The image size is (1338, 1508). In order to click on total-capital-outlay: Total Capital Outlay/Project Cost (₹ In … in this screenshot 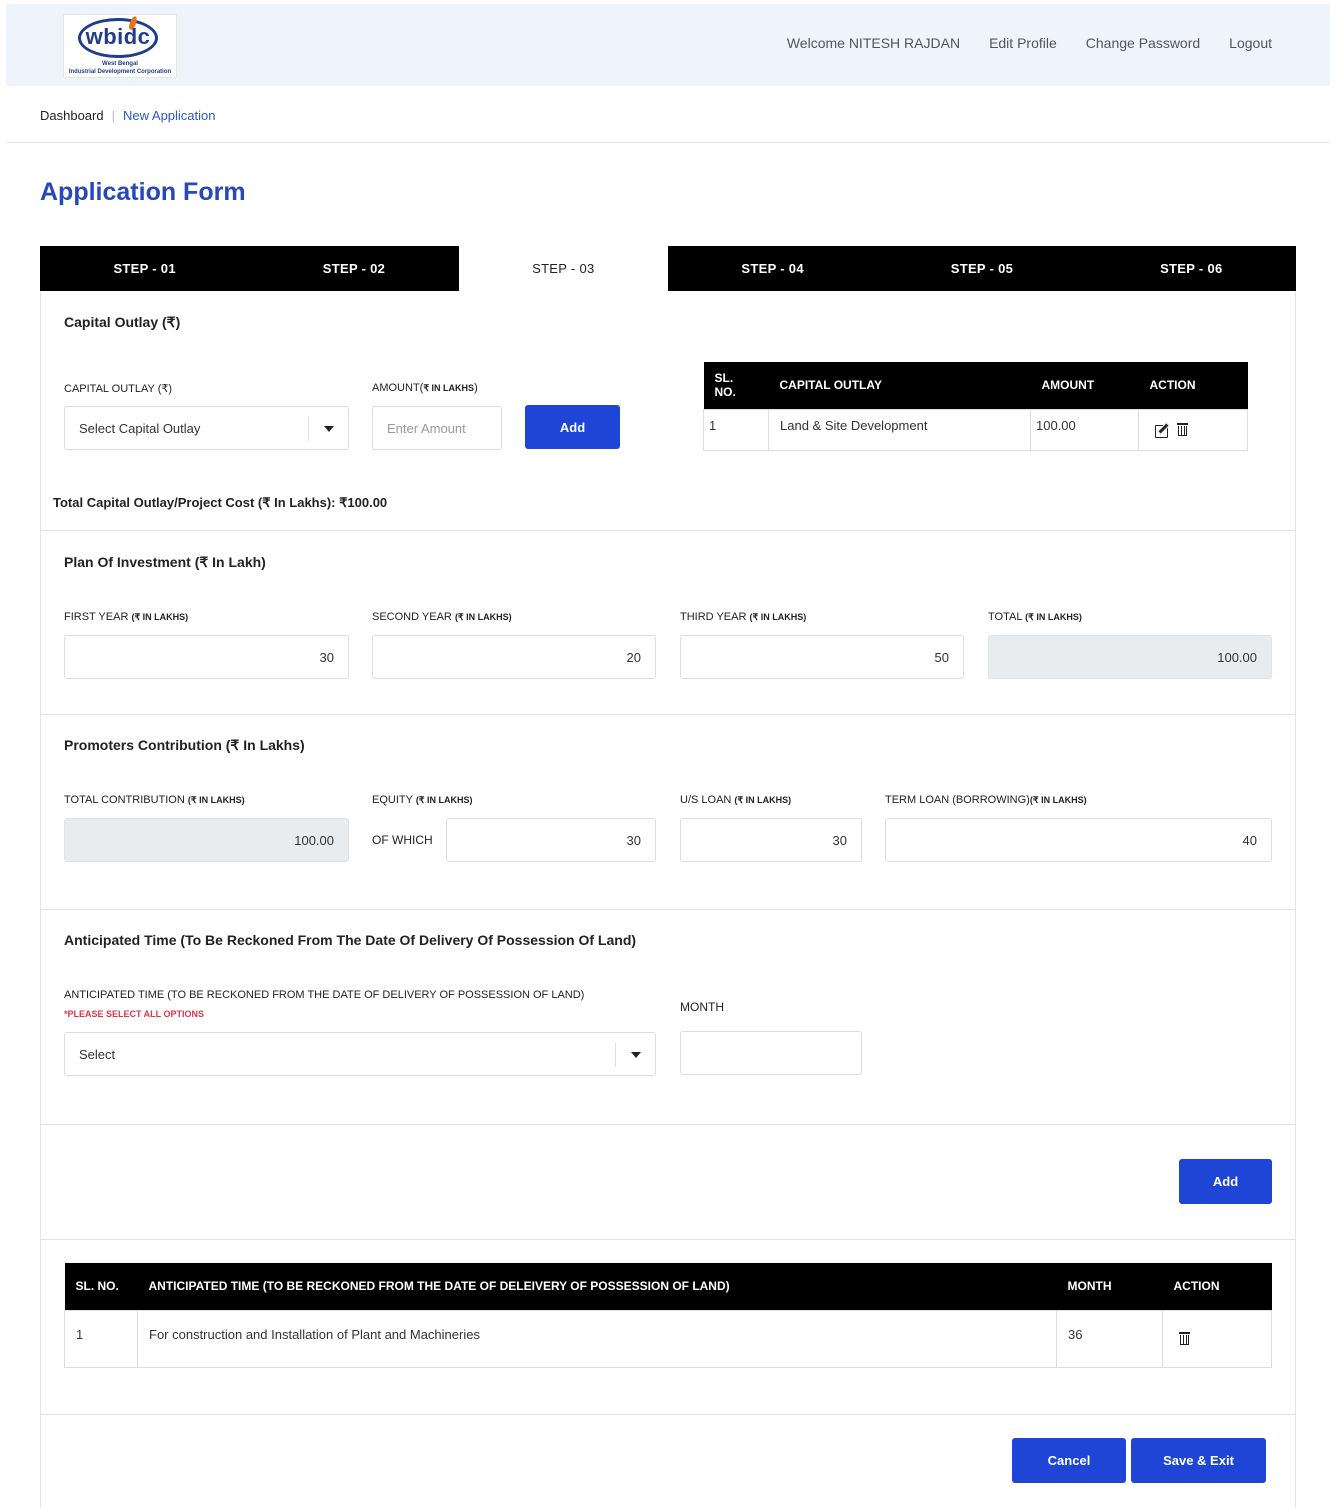, I will do `click(220, 502)`.